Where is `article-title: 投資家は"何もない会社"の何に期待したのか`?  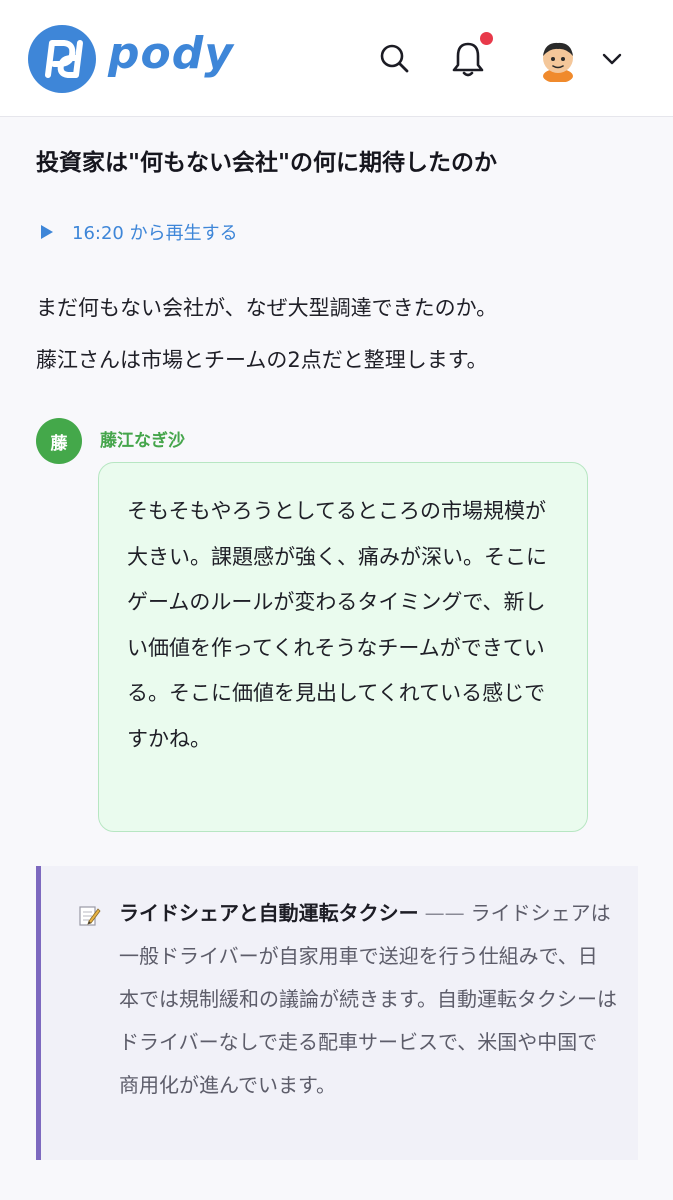 article-title: 投資家は"何もない会社"の何に期待したのか is located at coordinates (266, 163).